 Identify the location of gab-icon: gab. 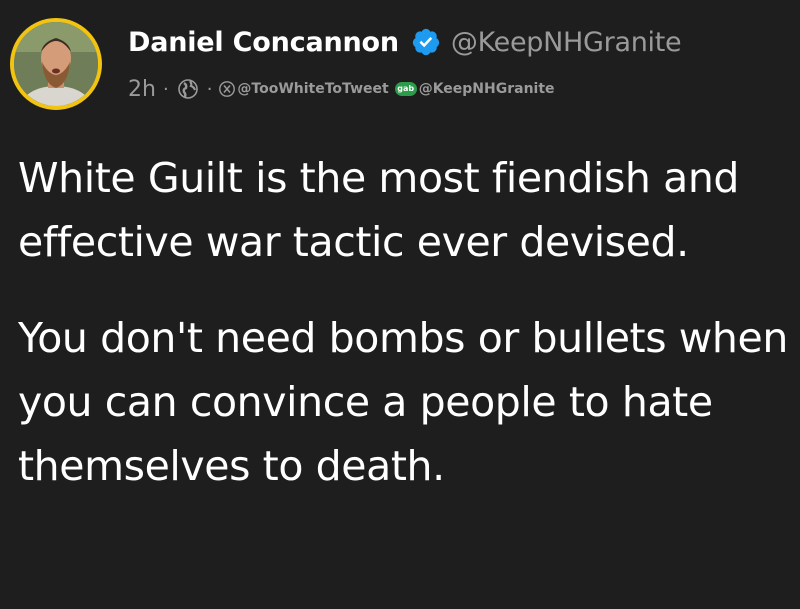
(405, 89).